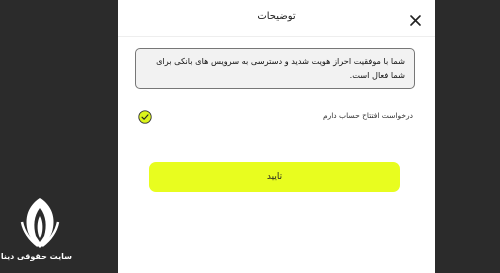 This screenshot has height=273, width=500. I want to click on modal-header: توضیحات, so click(276, 18).